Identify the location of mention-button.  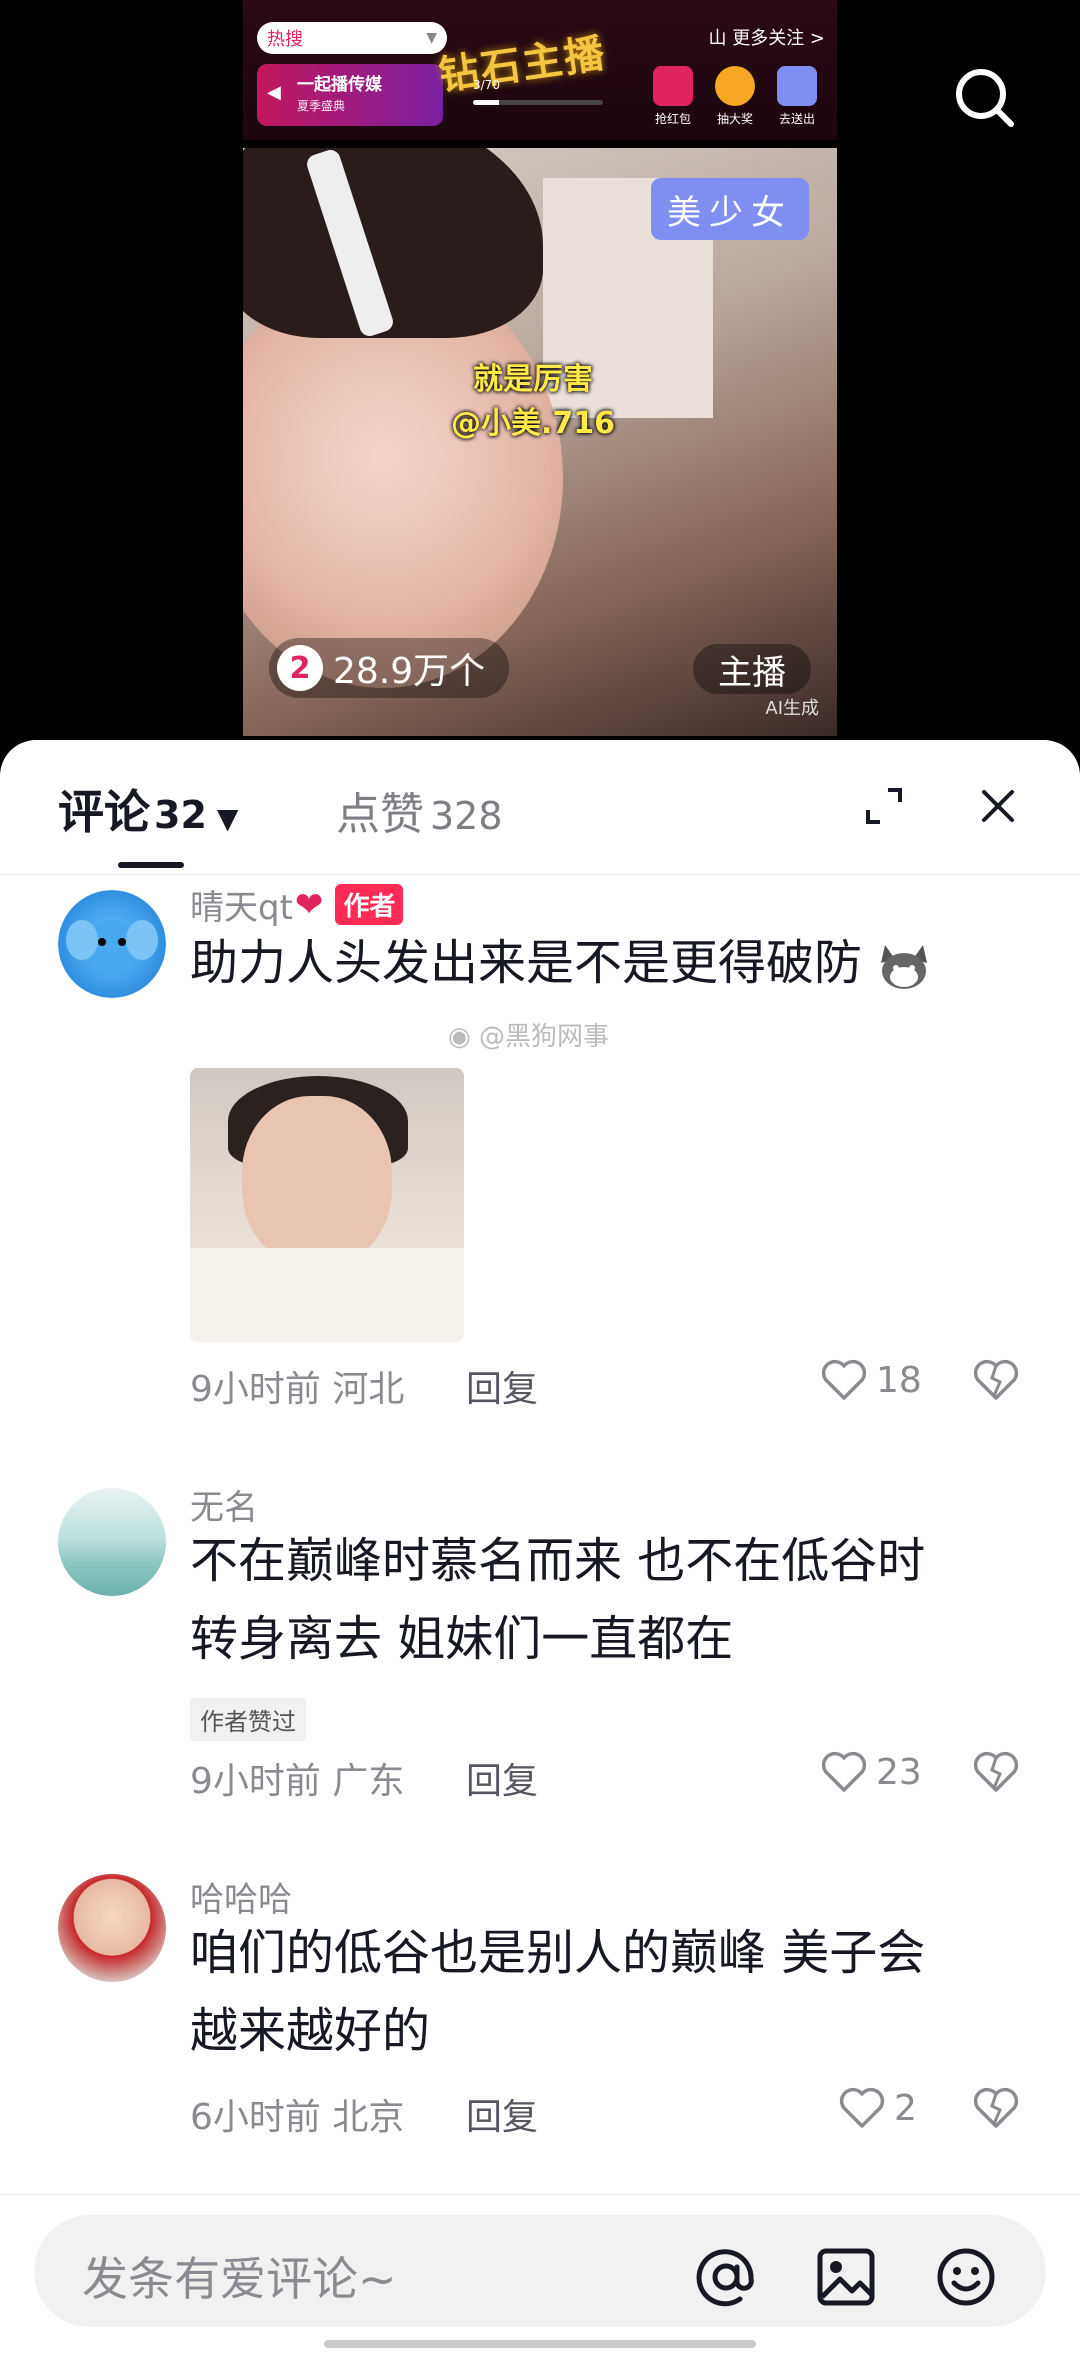
(726, 2277).